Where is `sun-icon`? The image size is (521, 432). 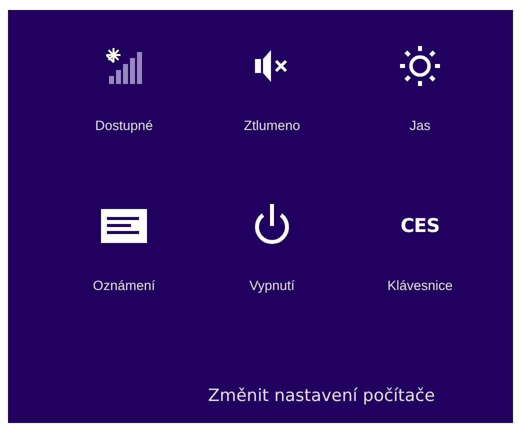 sun-icon is located at coordinates (420, 66).